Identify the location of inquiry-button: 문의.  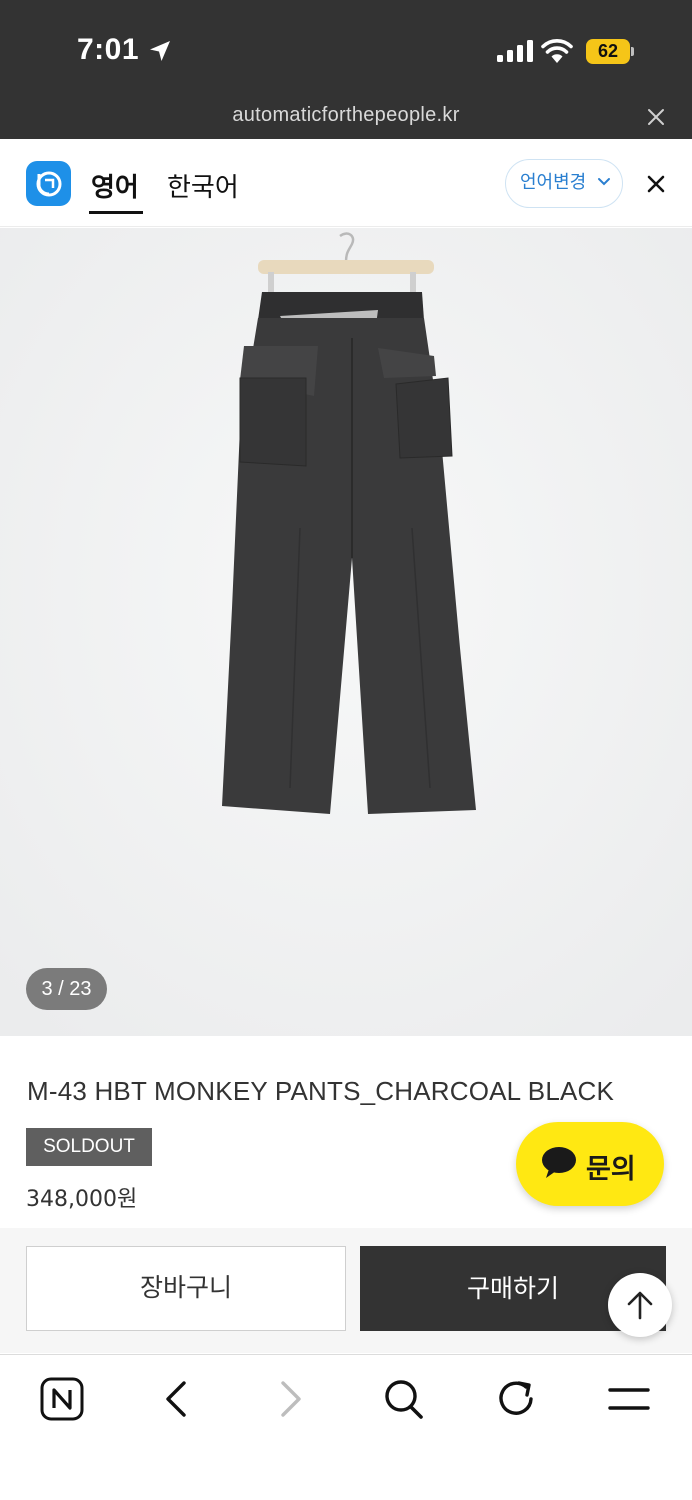
(590, 1164).